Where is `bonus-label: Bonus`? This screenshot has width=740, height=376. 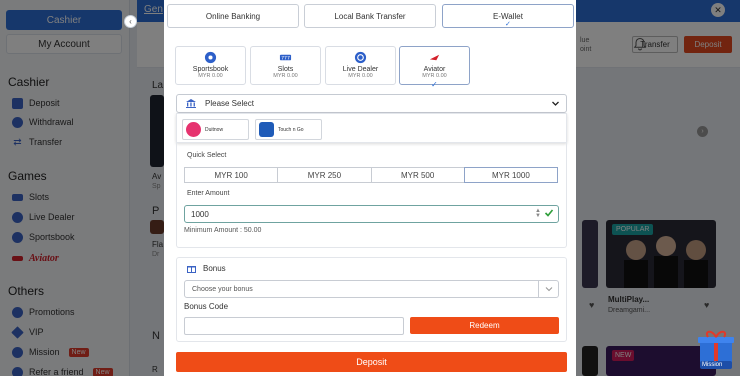 bonus-label: Bonus is located at coordinates (214, 268).